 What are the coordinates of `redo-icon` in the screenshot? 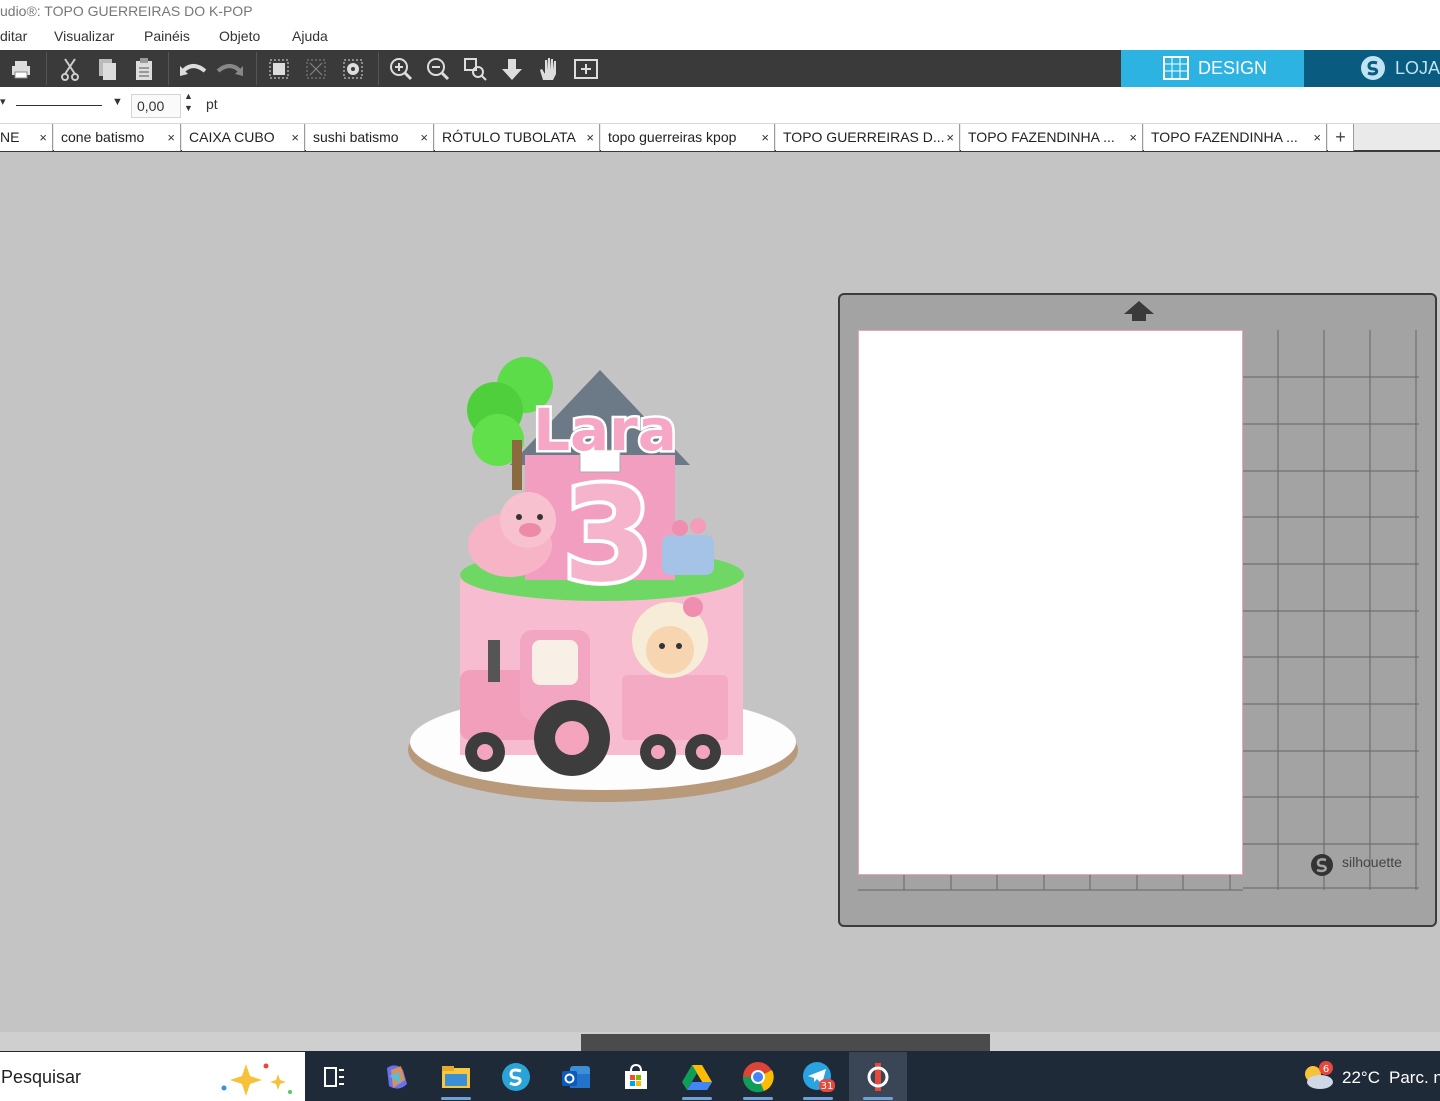 It's located at (230, 69).